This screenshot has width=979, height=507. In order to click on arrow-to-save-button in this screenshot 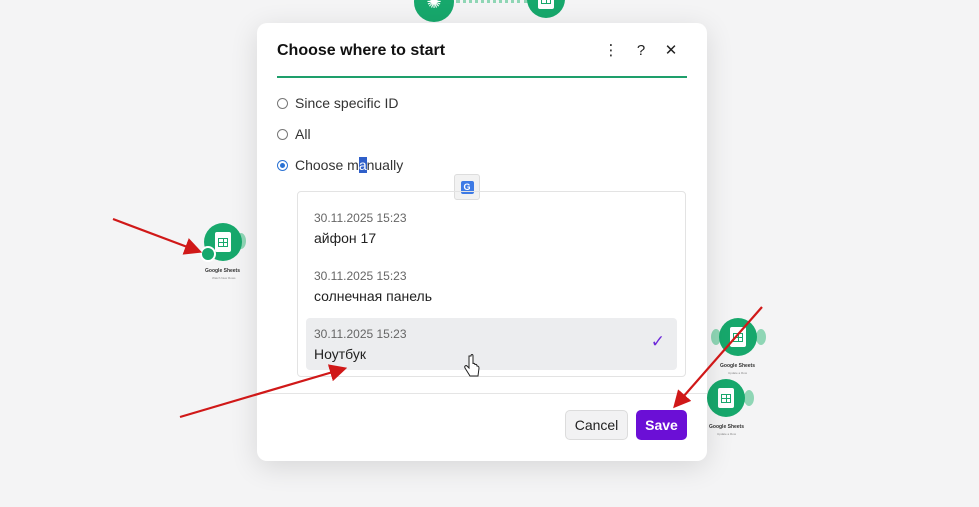, I will do `click(718, 357)`.